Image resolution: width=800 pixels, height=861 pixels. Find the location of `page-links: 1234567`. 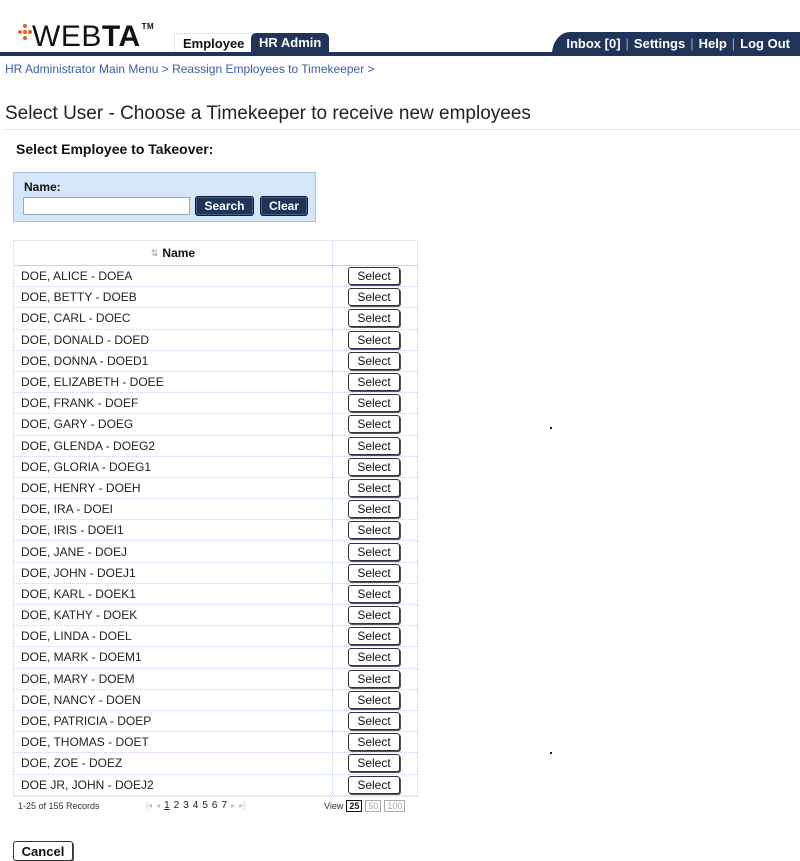

page-links: 1234567 is located at coordinates (195, 805).